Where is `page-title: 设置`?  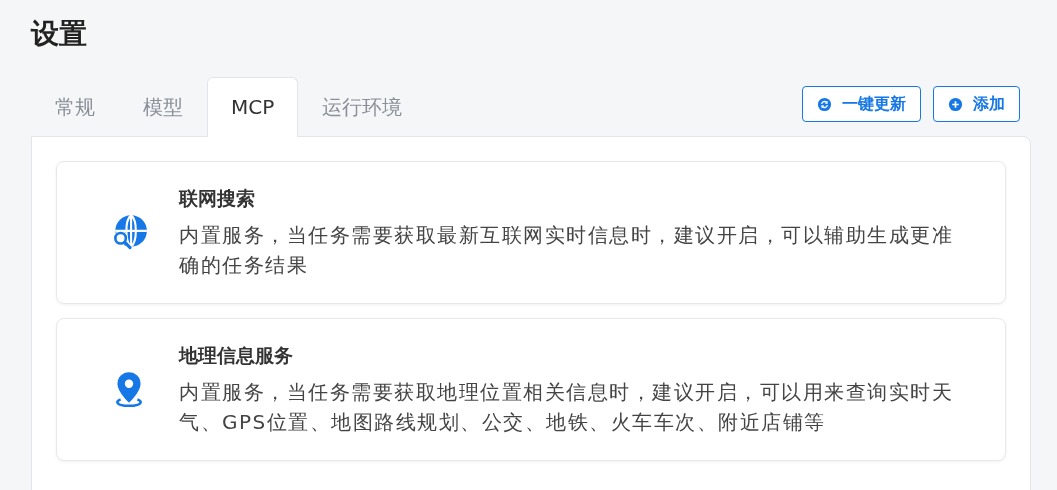
page-title: 设置 is located at coordinates (59, 34).